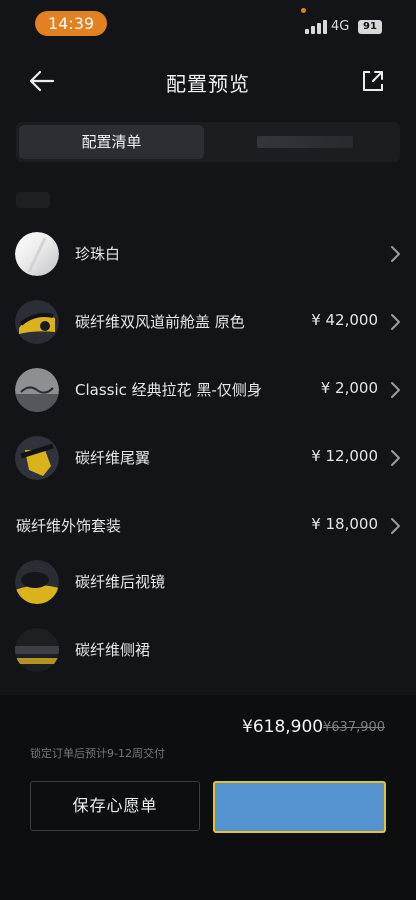  I want to click on status-time: 14:39, so click(71, 23).